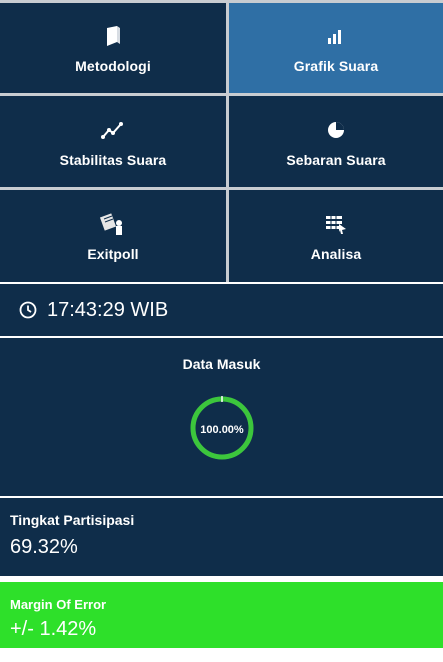 The width and height of the screenshot is (443, 662). I want to click on tile-sebaran-suara: Sebaran Suara, so click(336, 141).